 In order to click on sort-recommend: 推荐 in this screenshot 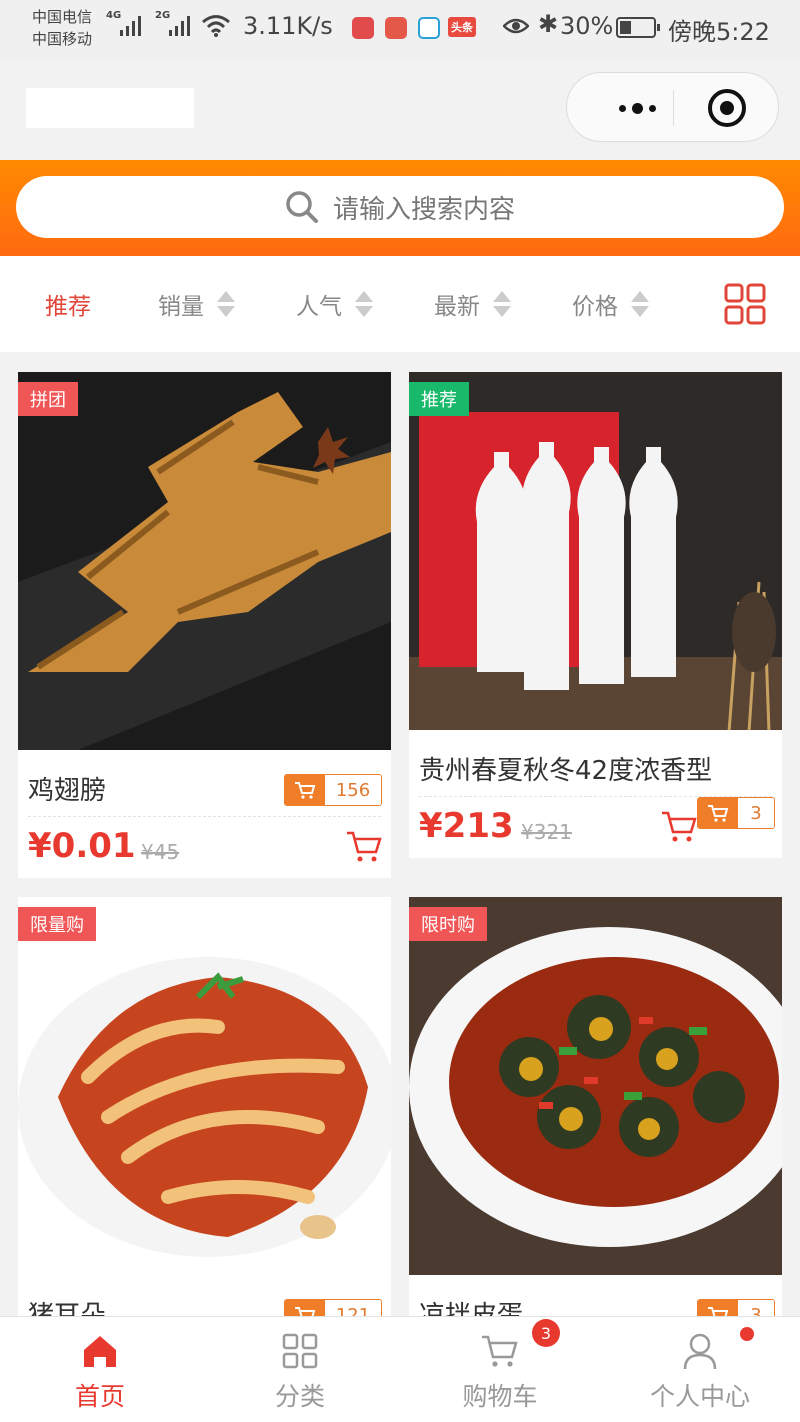, I will do `click(68, 304)`.